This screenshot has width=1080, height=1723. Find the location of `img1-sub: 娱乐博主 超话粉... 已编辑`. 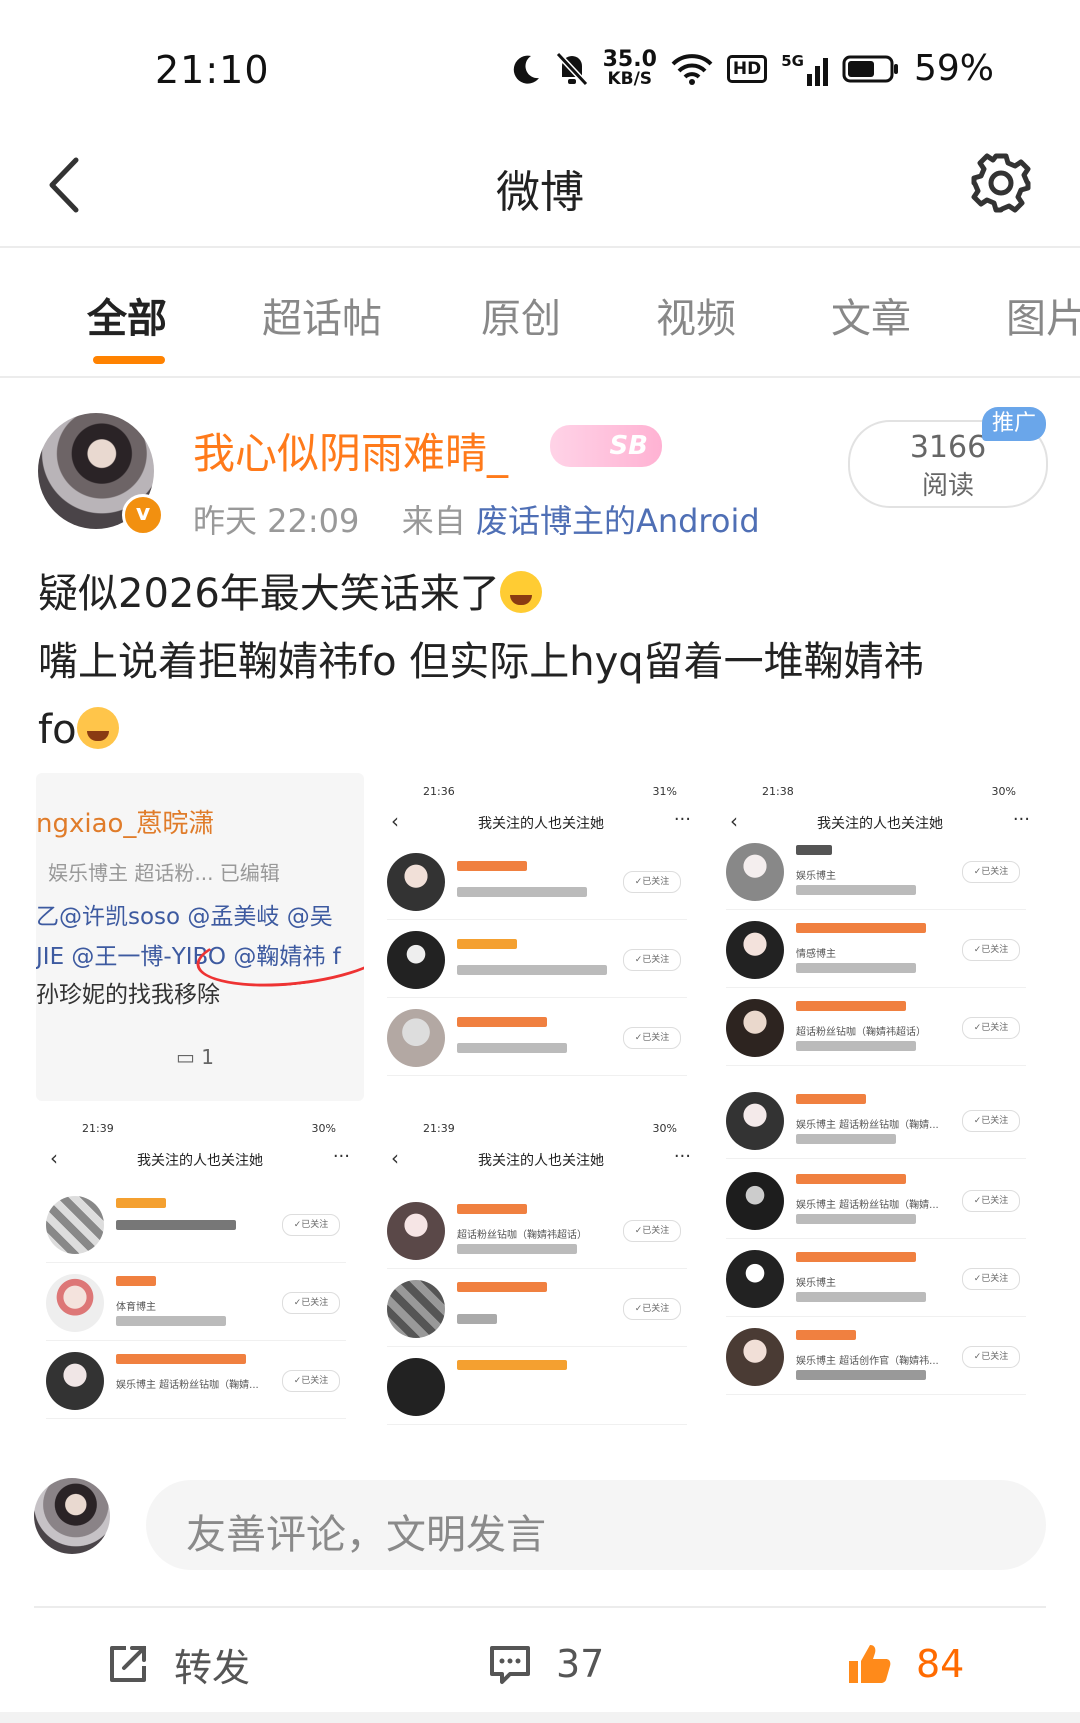

img1-sub: 娱乐博主 超话粉... 已编辑 is located at coordinates (164, 873).